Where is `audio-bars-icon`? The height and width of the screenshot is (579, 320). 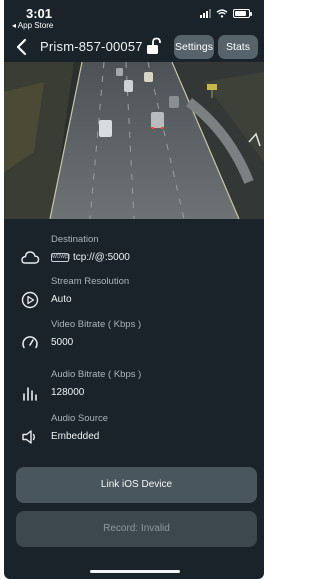 audio-bars-icon is located at coordinates (30, 394).